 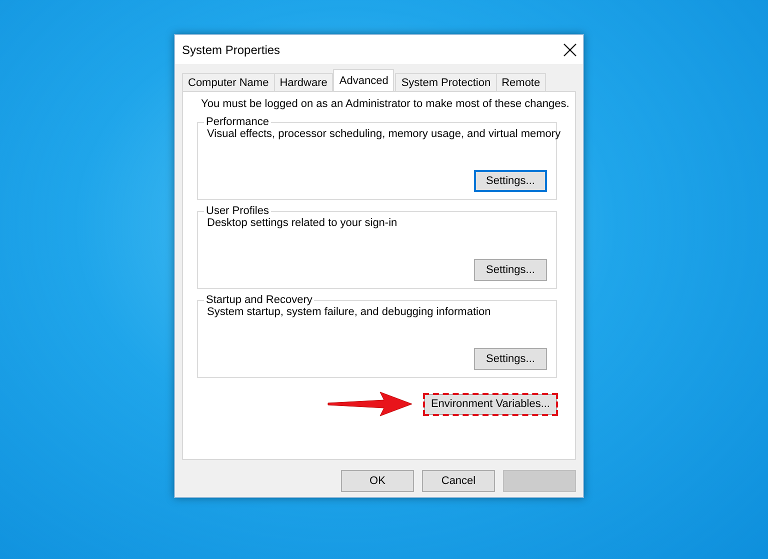 What do you see at coordinates (384, 134) in the screenshot?
I see `group-description: Visual effects, processor scheduling, memory usage, and virtual memory` at bounding box center [384, 134].